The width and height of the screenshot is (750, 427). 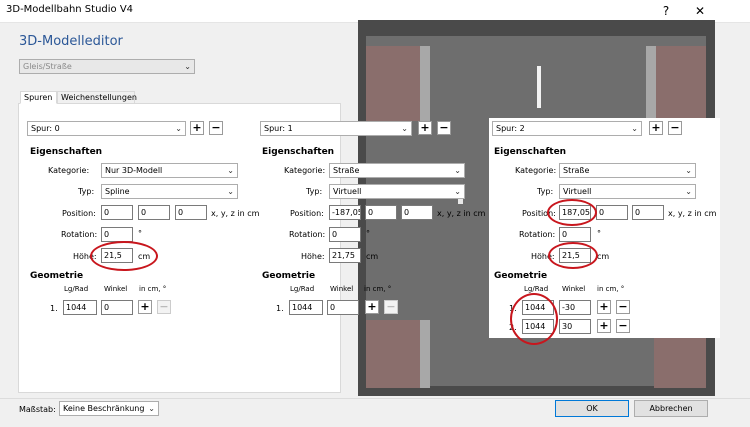 I want to click on remove-spur-button-1: −, so click(x=444, y=128).